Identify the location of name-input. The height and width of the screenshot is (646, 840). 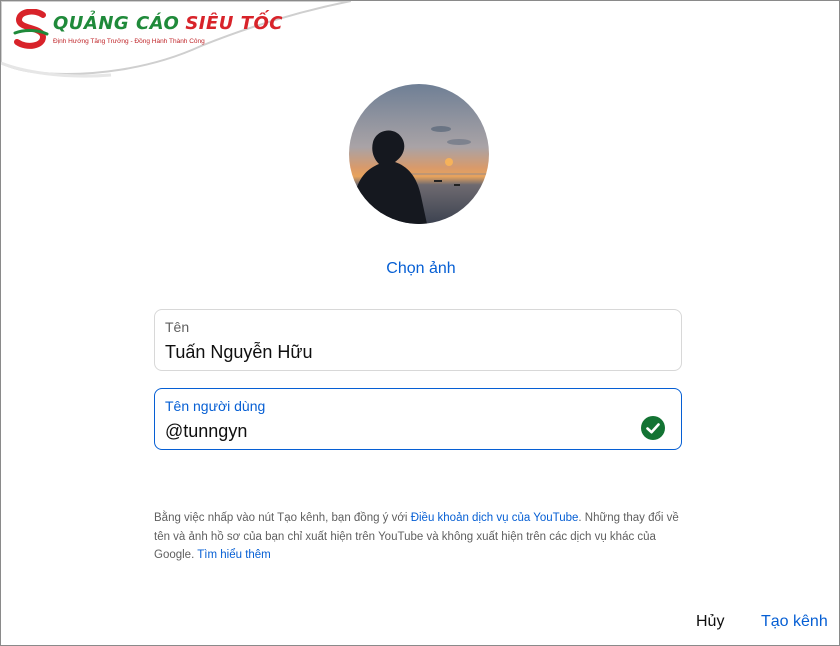
(395, 352).